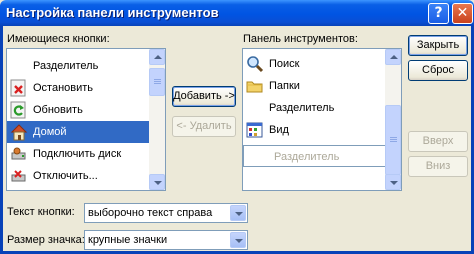  Describe the element at coordinates (314, 130) in the screenshot. I see `list-item: Вид` at that location.